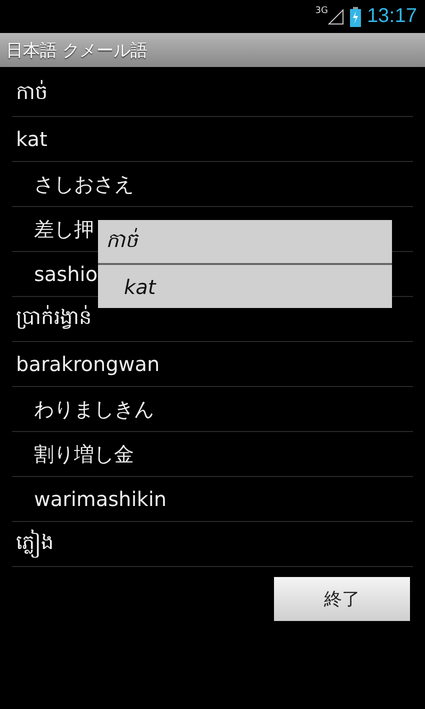 This screenshot has height=709, width=425. What do you see at coordinates (212, 94) in the screenshot?
I see `list-item: កាច់` at bounding box center [212, 94].